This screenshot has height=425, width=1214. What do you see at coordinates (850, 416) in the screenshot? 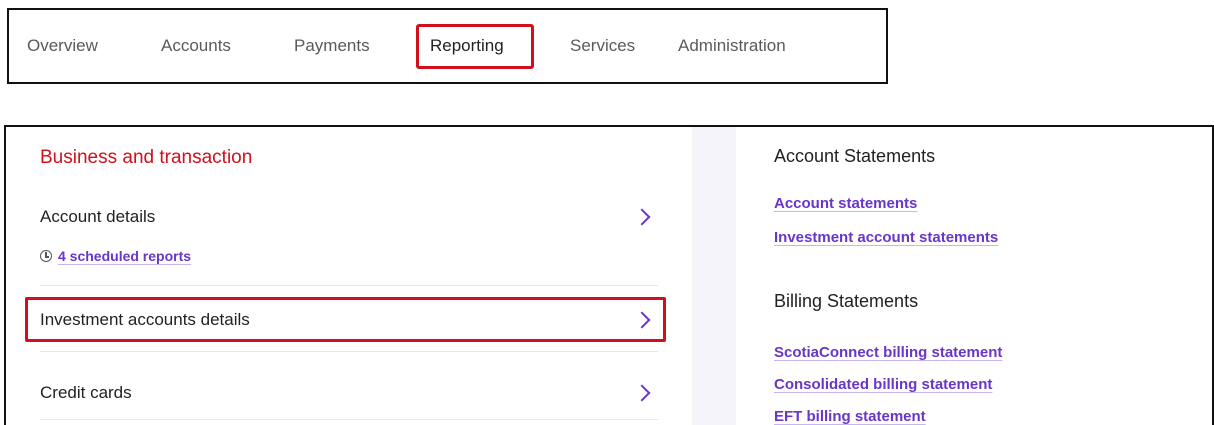
I see `eft-billing-statement-link: EFT billing statement` at bounding box center [850, 416].